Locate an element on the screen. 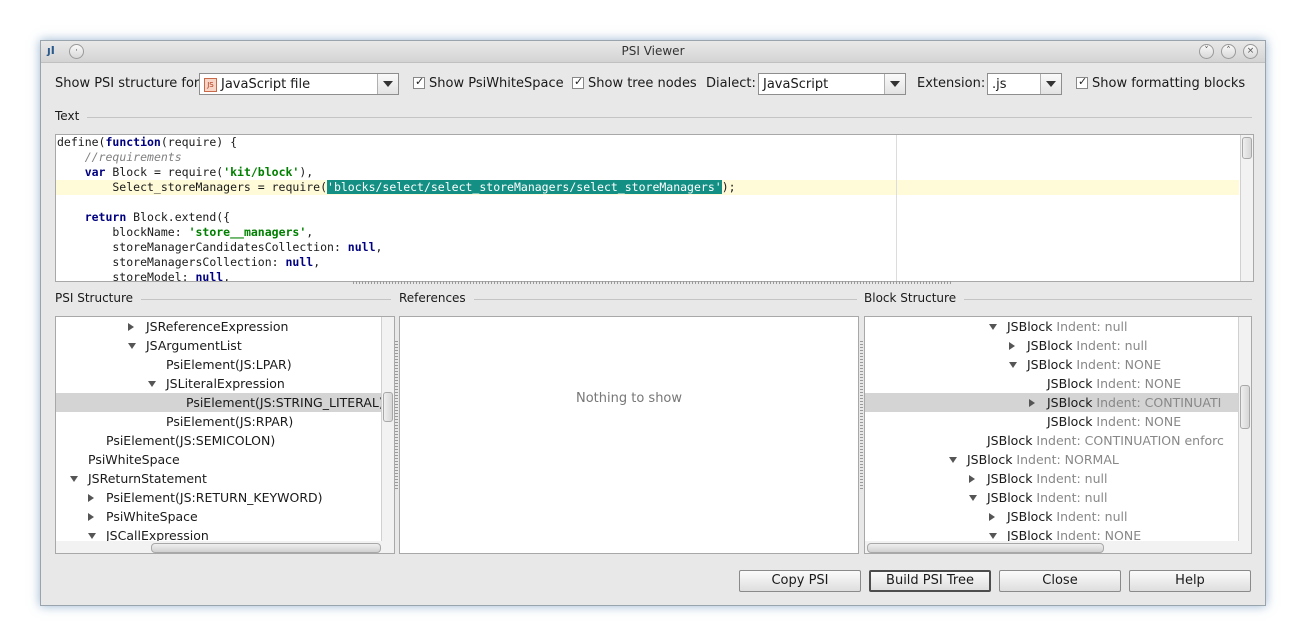  psi-tree-row: PsiElement(JS:RETURN_KEYWORD) is located at coordinates (225, 497).